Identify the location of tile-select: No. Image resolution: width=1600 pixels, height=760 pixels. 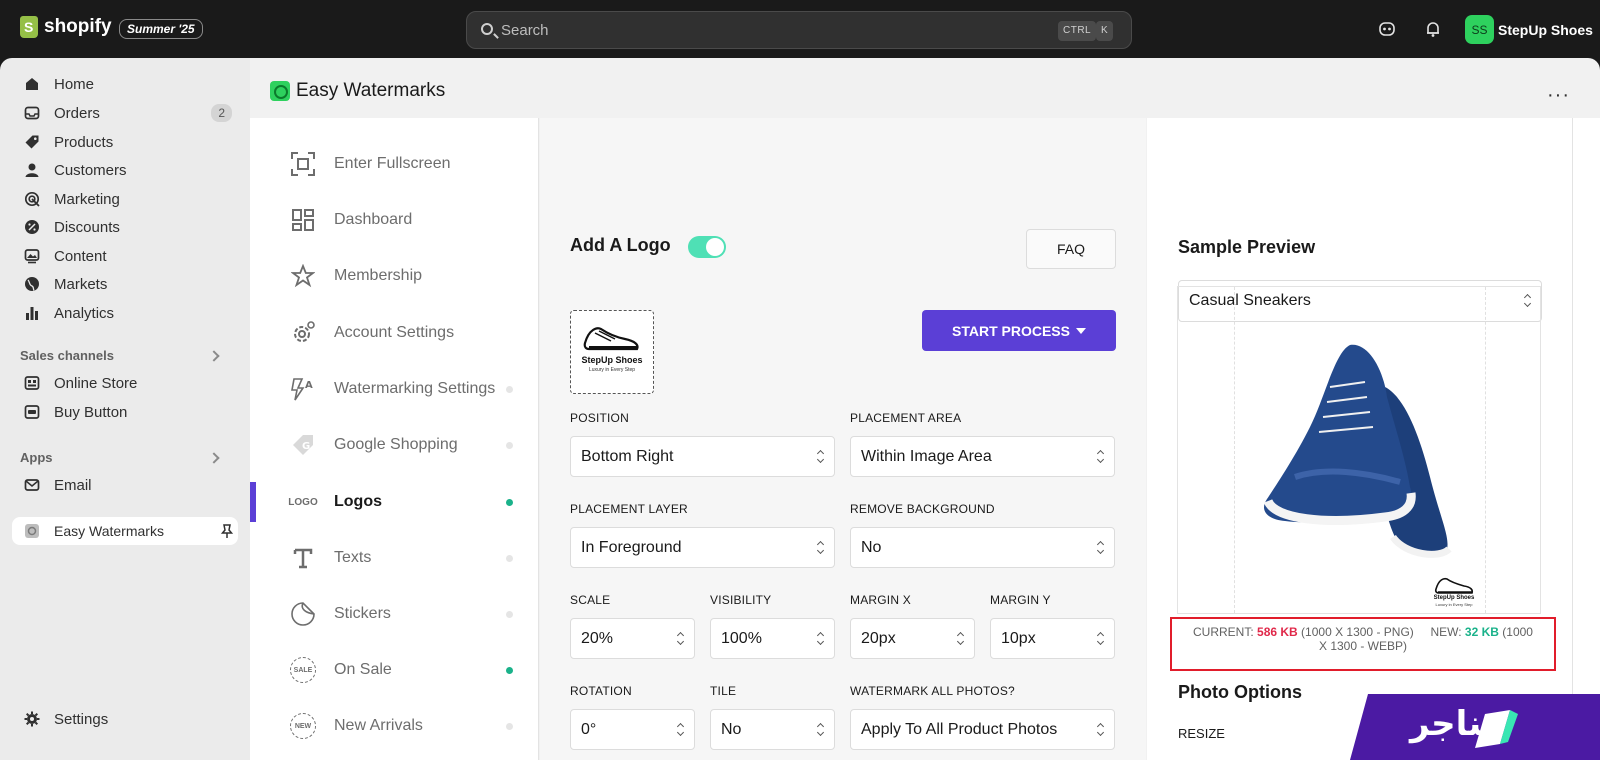
(772, 729).